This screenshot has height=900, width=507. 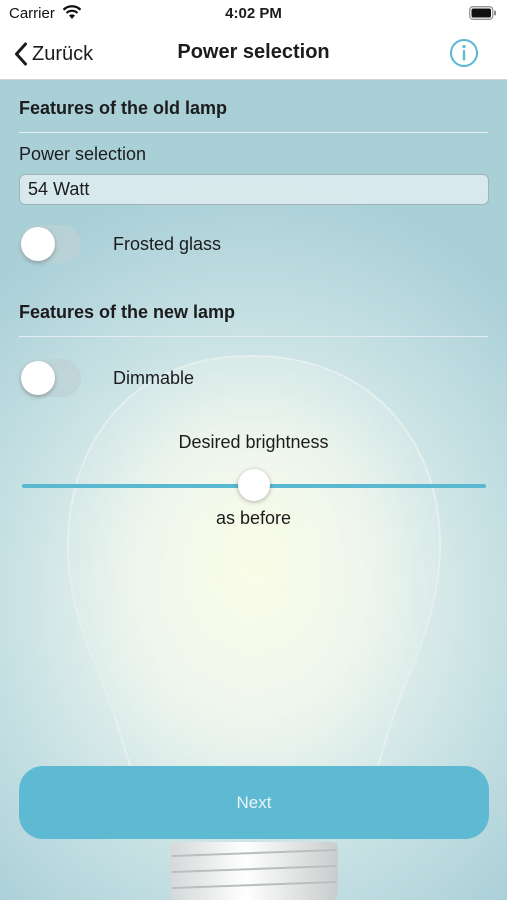 What do you see at coordinates (254, 189) in the screenshot?
I see `power-selection-field` at bounding box center [254, 189].